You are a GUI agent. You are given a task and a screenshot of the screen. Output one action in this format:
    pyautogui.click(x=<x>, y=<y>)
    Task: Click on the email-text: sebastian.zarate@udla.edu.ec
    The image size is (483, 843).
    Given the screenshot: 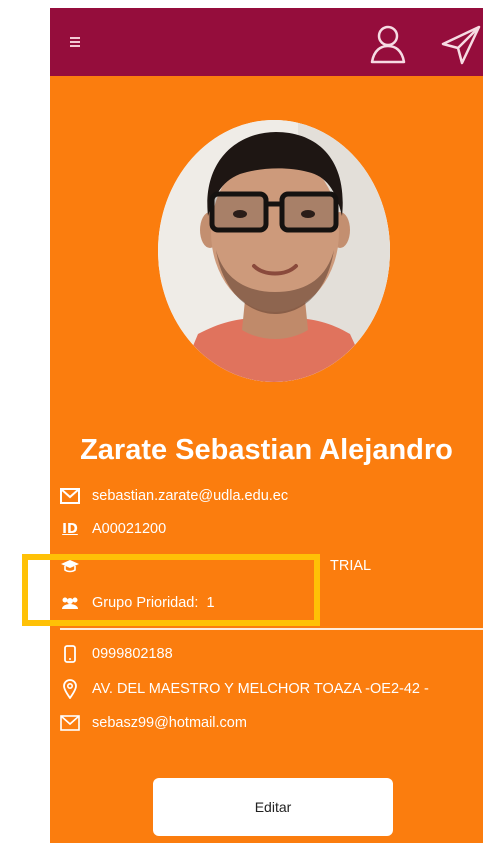 What is the action you would take?
    pyautogui.click(x=190, y=496)
    